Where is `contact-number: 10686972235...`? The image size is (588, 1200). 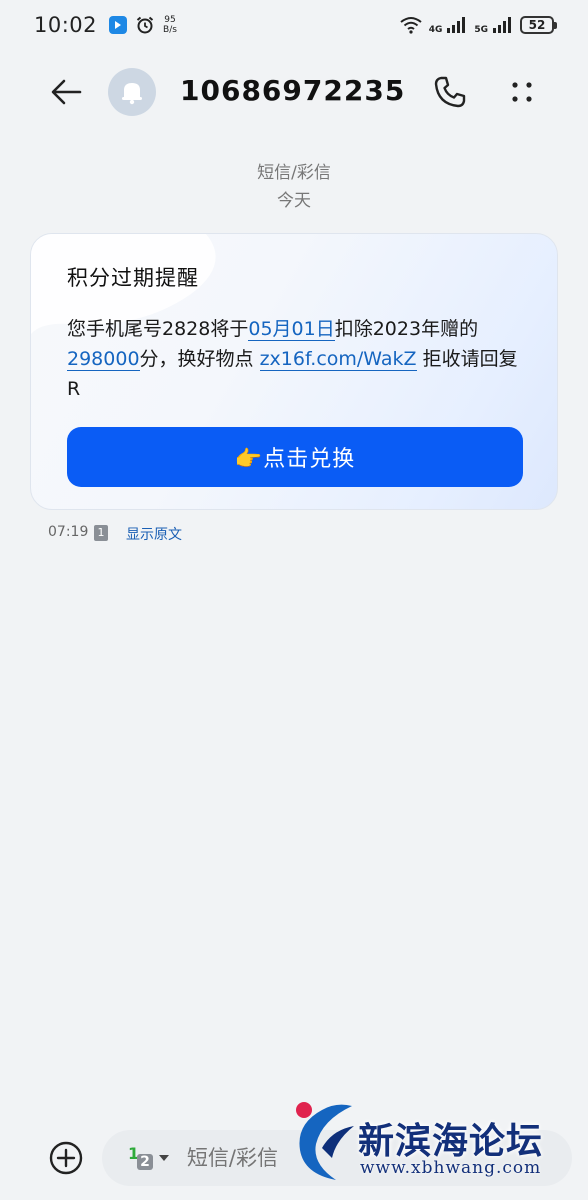 contact-number: 10686972235... is located at coordinates (294, 94).